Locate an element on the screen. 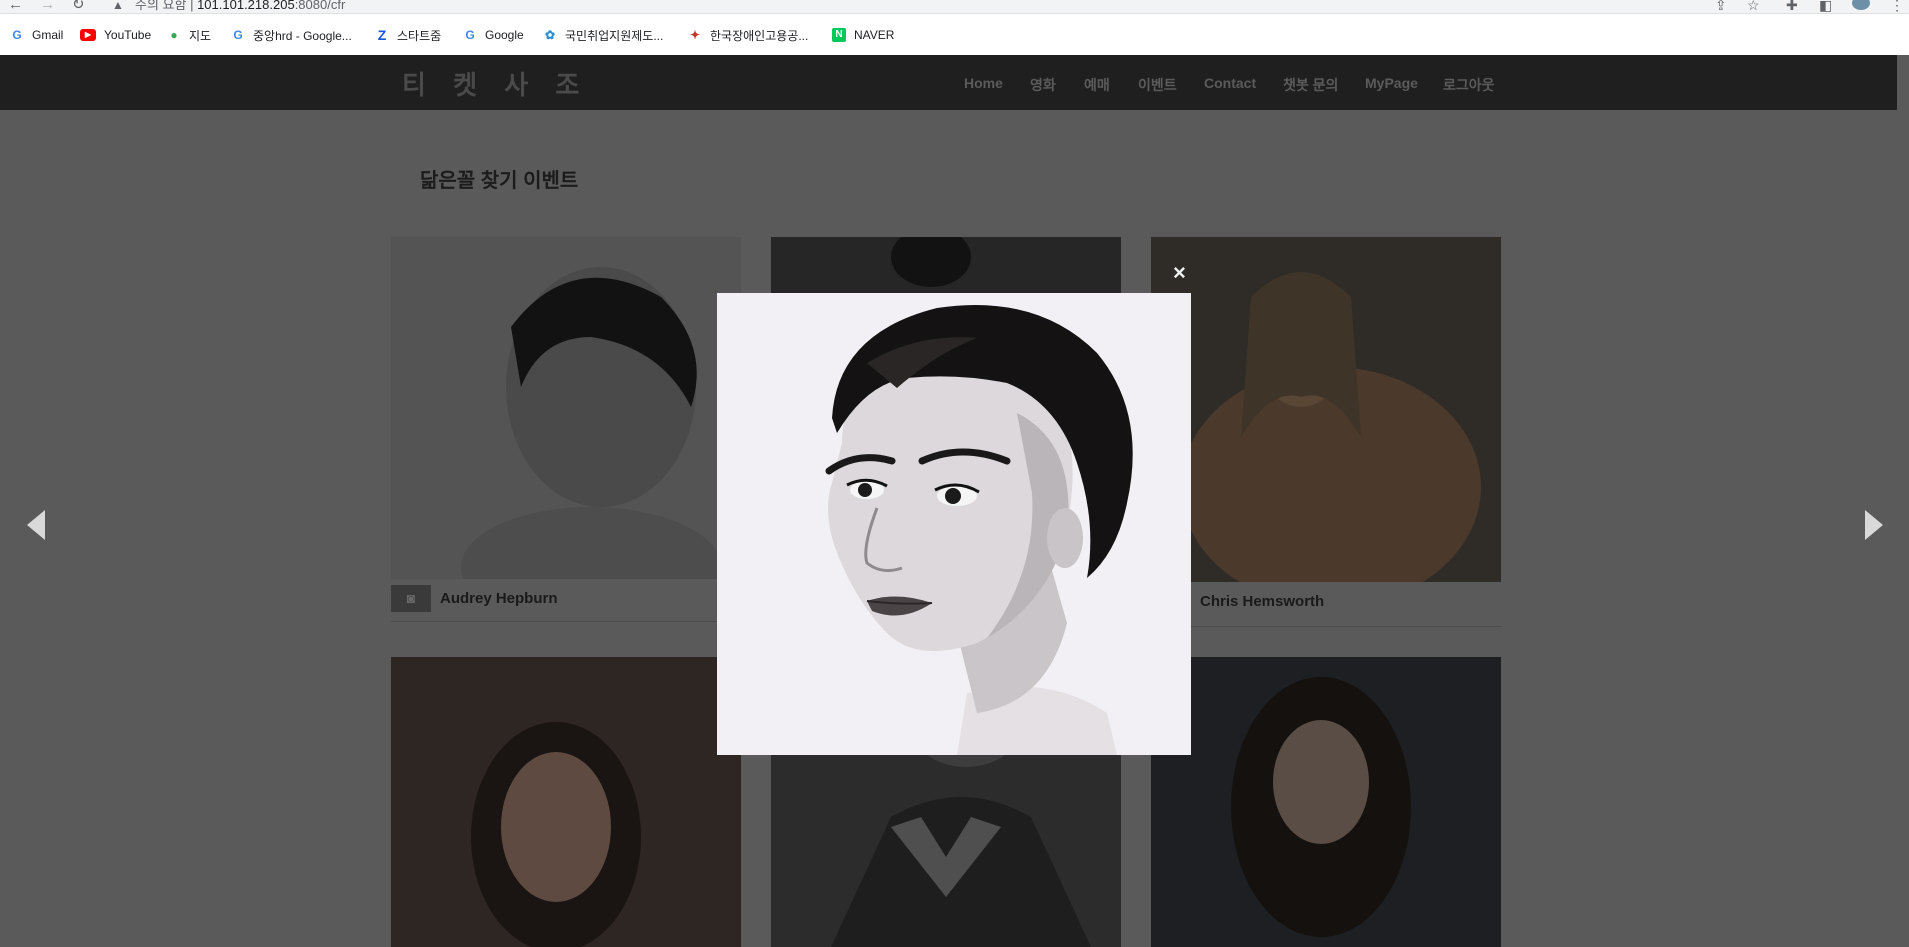 The width and height of the screenshot is (1909, 947). page-title: 닮은꼴 찾기 이벤트 is located at coordinates (499, 181).